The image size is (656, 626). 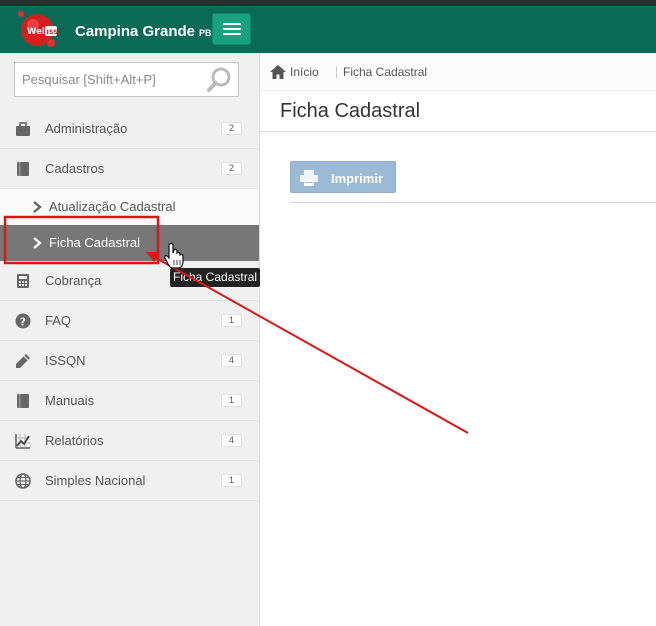 I want to click on sidebar-item-label: Simples Nacional, so click(x=95, y=480).